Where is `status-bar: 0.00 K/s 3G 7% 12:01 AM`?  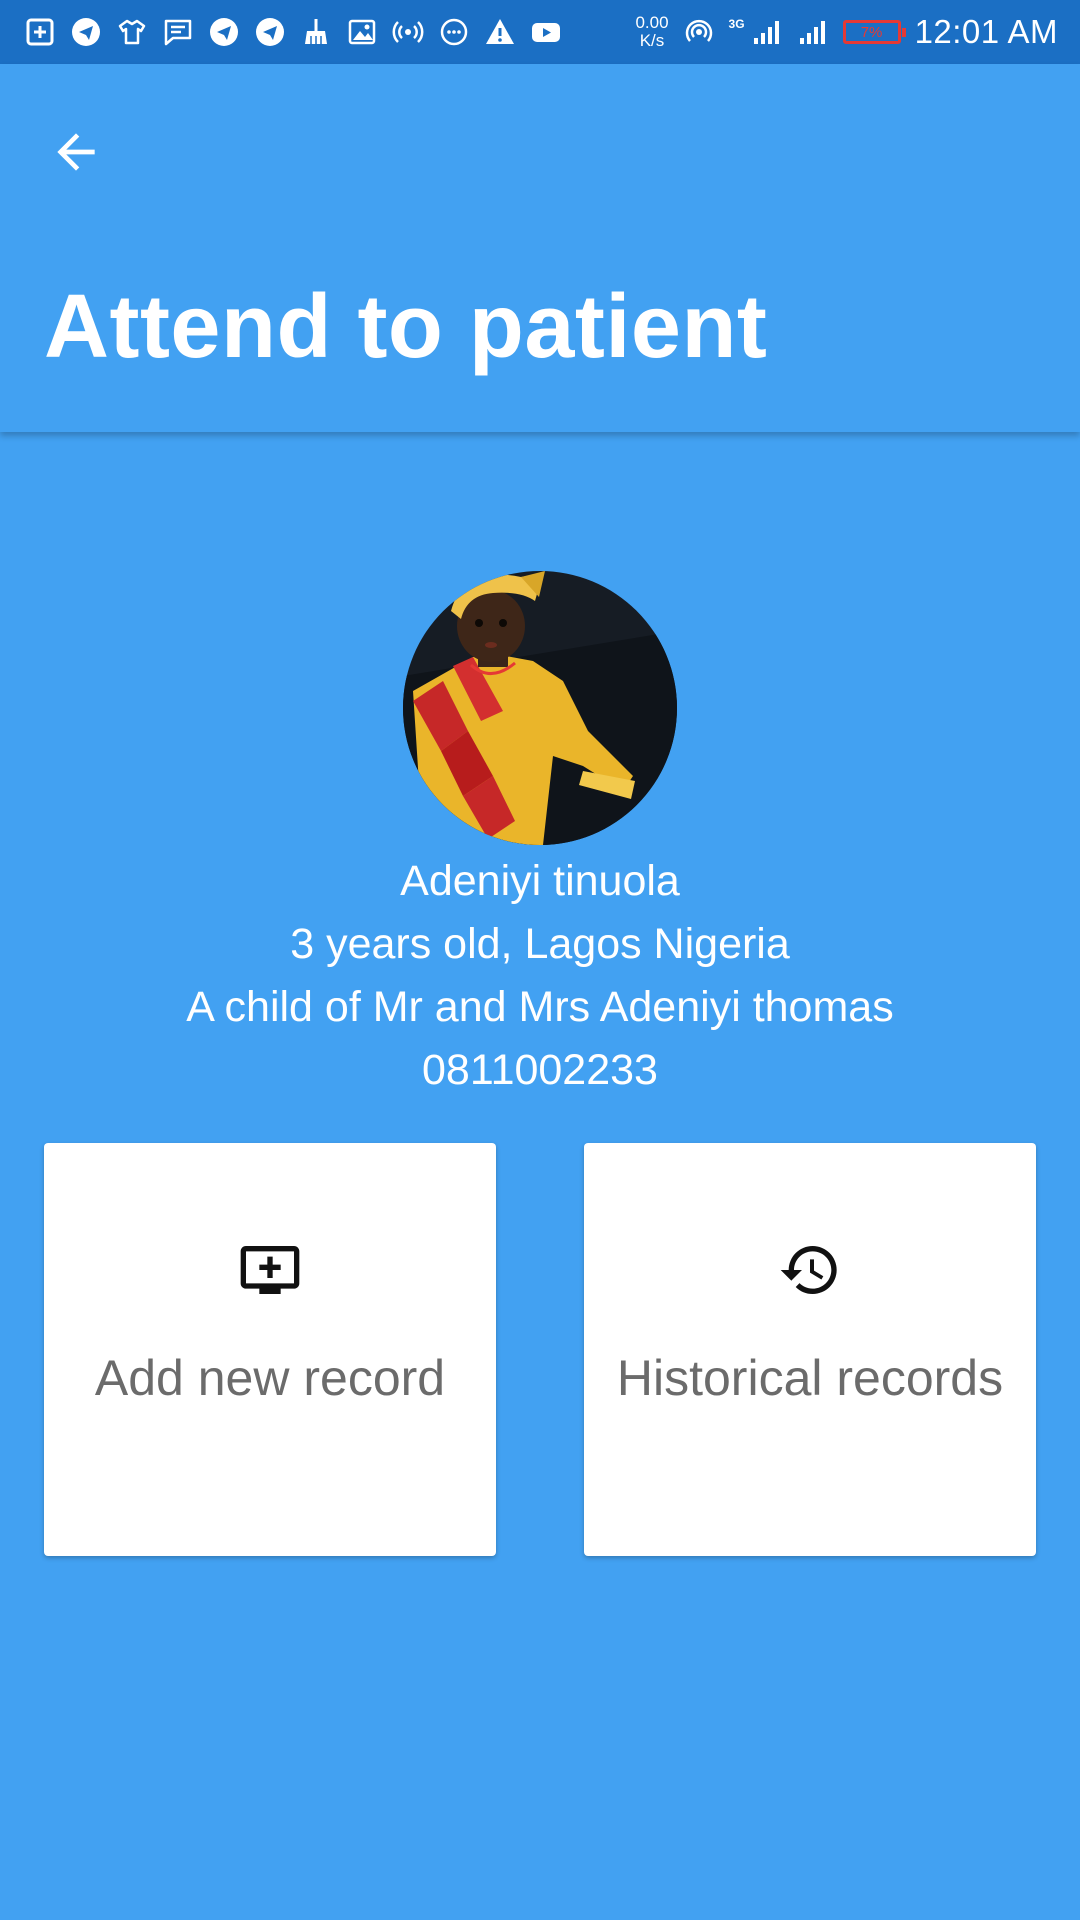
status-bar: 0.00 K/s 3G 7% 12:01 AM is located at coordinates (540, 32).